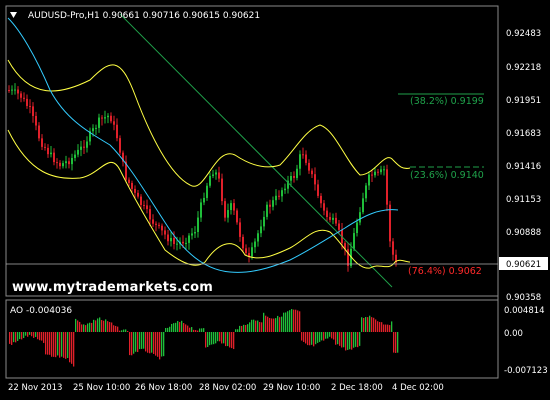 The height and width of the screenshot is (400, 550). I want to click on time-tick: 28 Nov 02:00, so click(227, 388).